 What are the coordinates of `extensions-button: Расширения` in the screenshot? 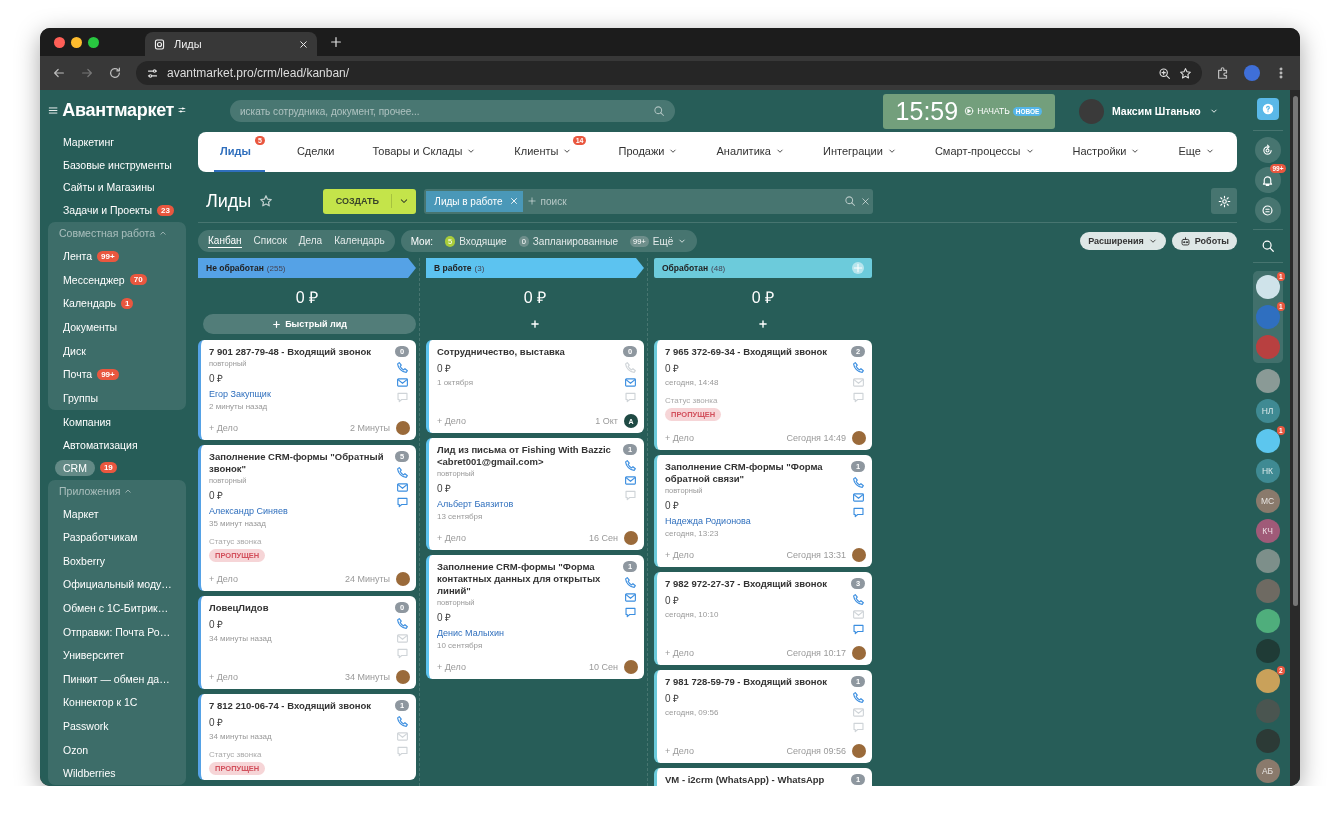 It's located at (1123, 241).